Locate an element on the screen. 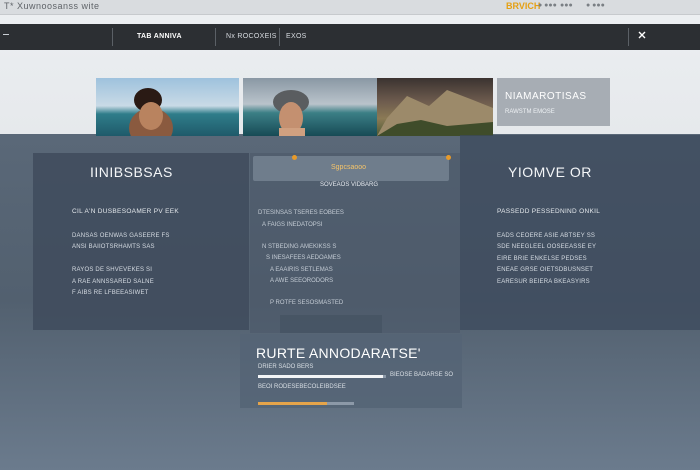  bottom-card-line: BIEOSE BADARSE SO is located at coordinates (422, 375).